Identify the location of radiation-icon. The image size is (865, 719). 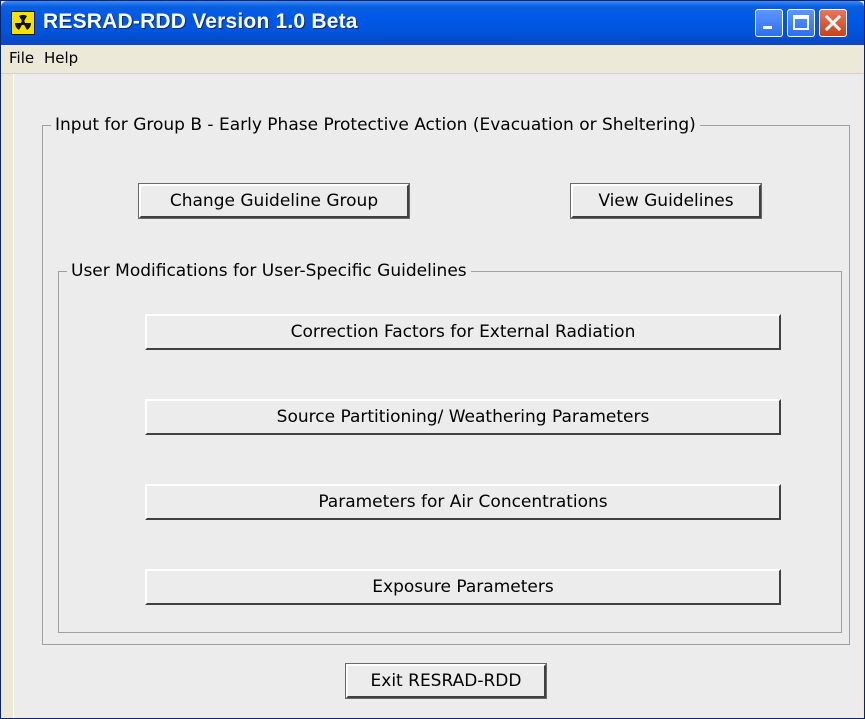
(23, 23).